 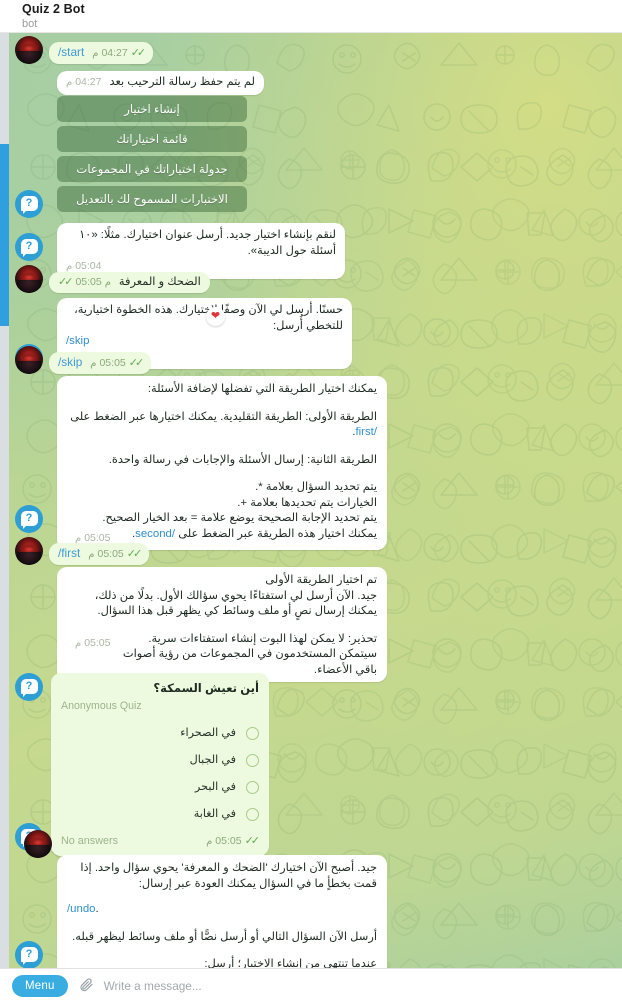 What do you see at coordinates (182, 82) in the screenshot?
I see `message-text: لم يتم حفظ رسالة الترحيب بعد` at bounding box center [182, 82].